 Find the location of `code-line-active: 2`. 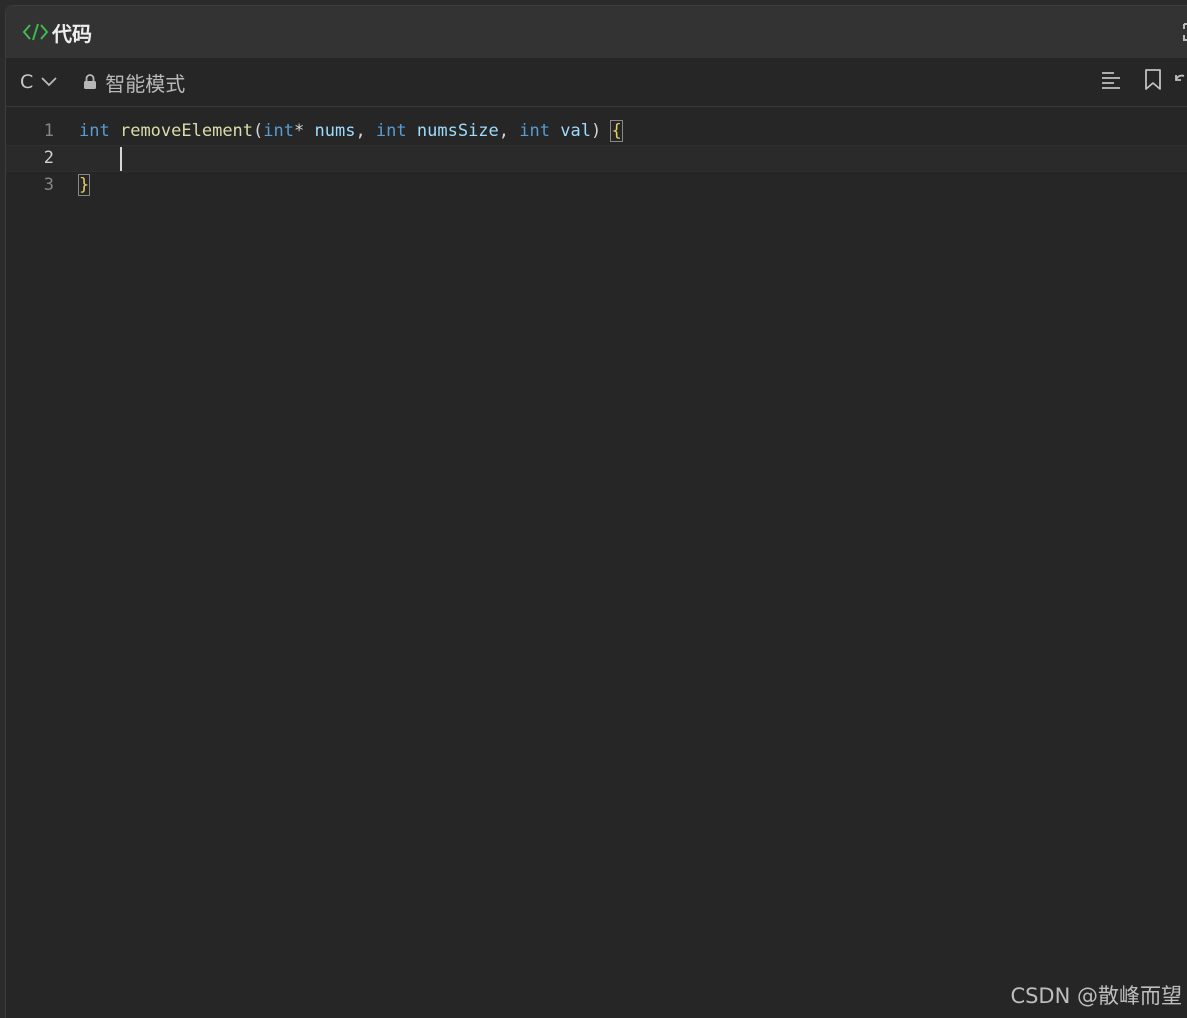

code-line-active: 2 is located at coordinates (596, 158).